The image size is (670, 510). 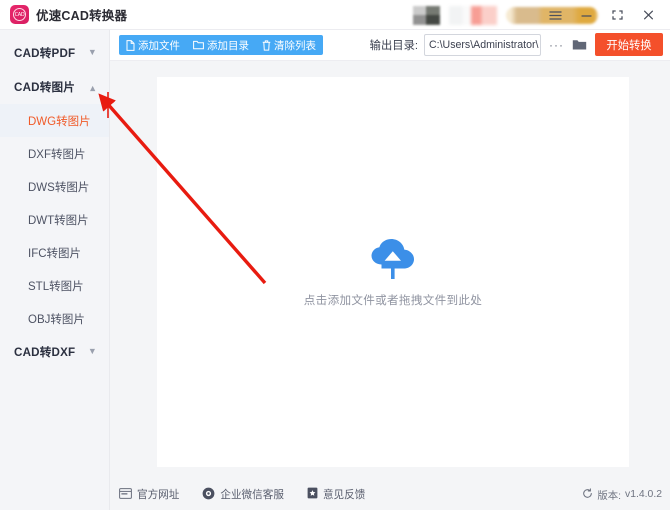 What do you see at coordinates (92, 88) in the screenshot?
I see `chevron-up-icon: ▼` at bounding box center [92, 88].